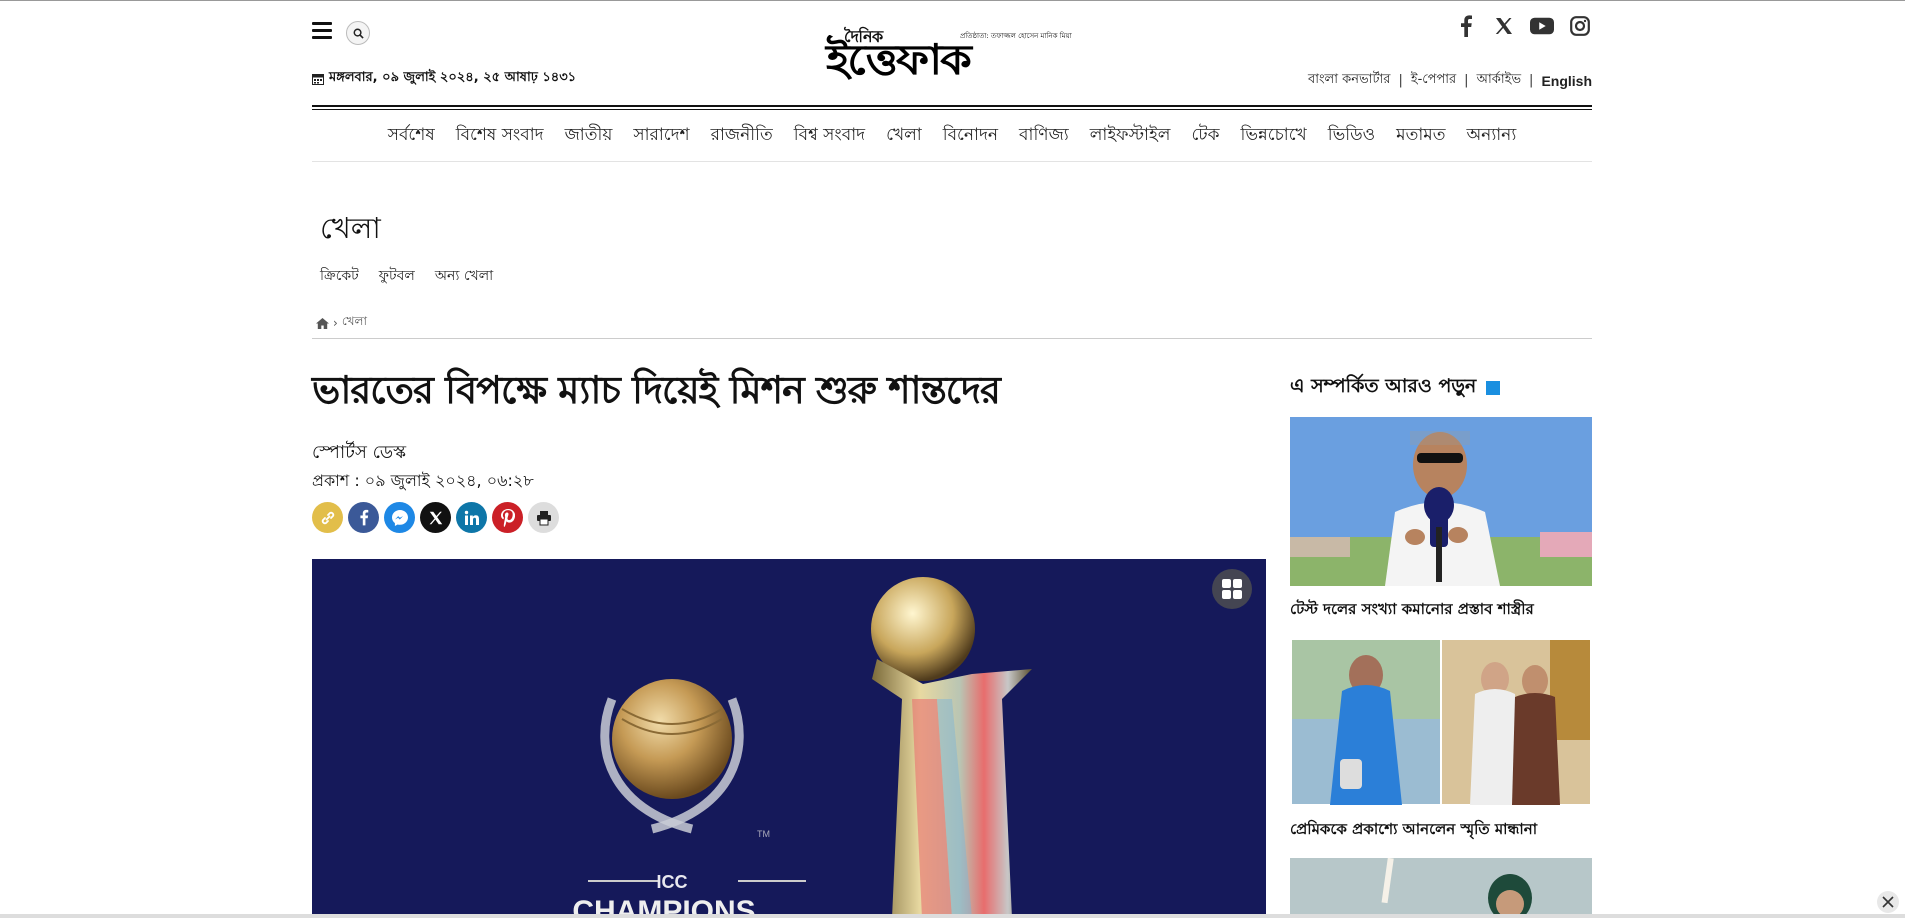 The height and width of the screenshot is (918, 1905). Describe the element at coordinates (350, 228) in the screenshot. I see `category-title: খেলা` at that location.